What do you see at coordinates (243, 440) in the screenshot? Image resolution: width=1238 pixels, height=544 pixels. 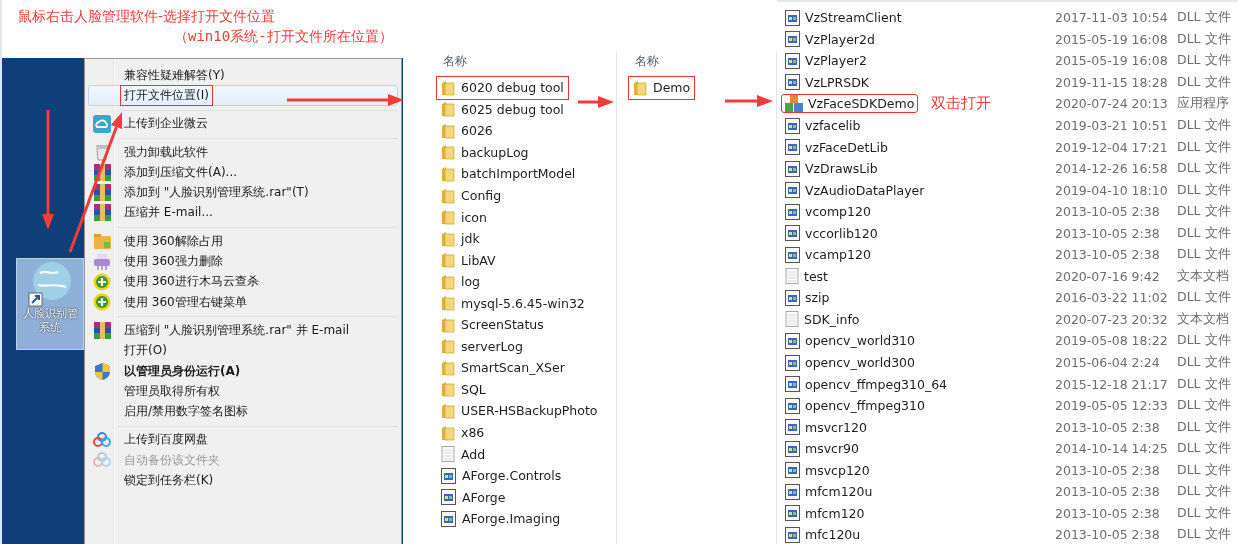 I see `menu-item: 上传到百度网盘` at bounding box center [243, 440].